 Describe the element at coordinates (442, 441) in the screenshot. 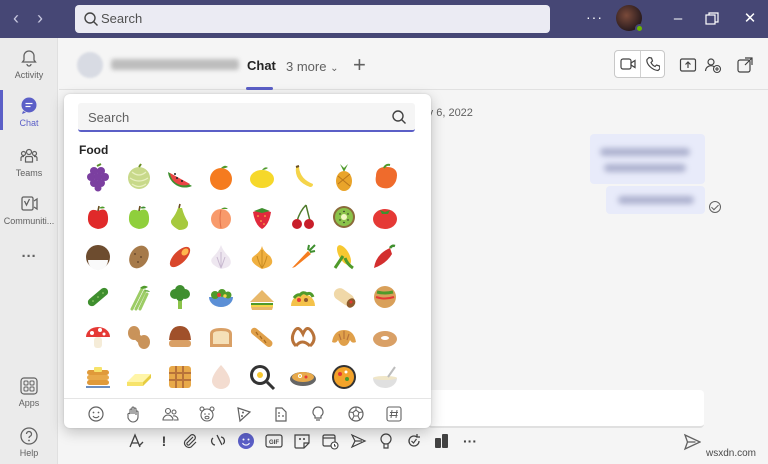

I see `forms-icon` at that location.